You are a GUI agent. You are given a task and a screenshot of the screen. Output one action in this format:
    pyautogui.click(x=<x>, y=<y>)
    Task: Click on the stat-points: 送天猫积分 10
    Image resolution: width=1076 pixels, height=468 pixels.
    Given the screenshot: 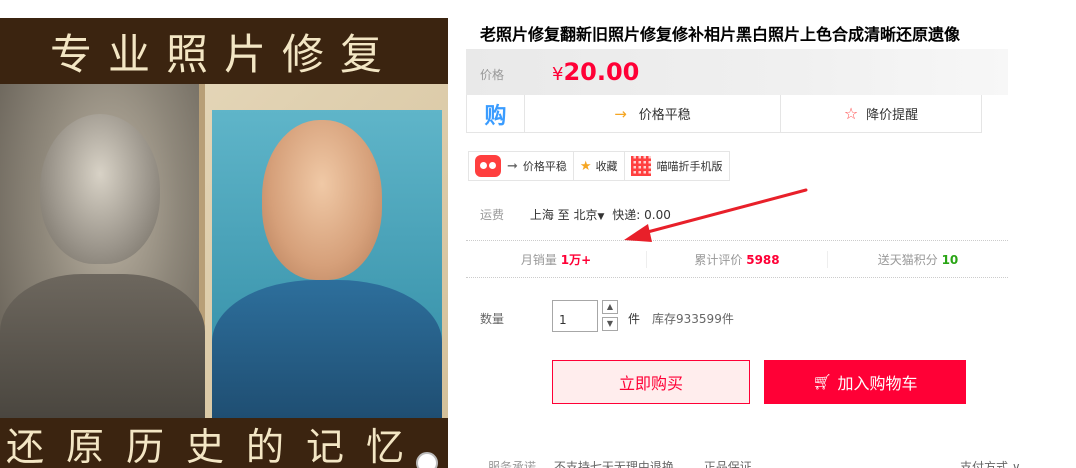 What is the action you would take?
    pyautogui.click(x=918, y=259)
    